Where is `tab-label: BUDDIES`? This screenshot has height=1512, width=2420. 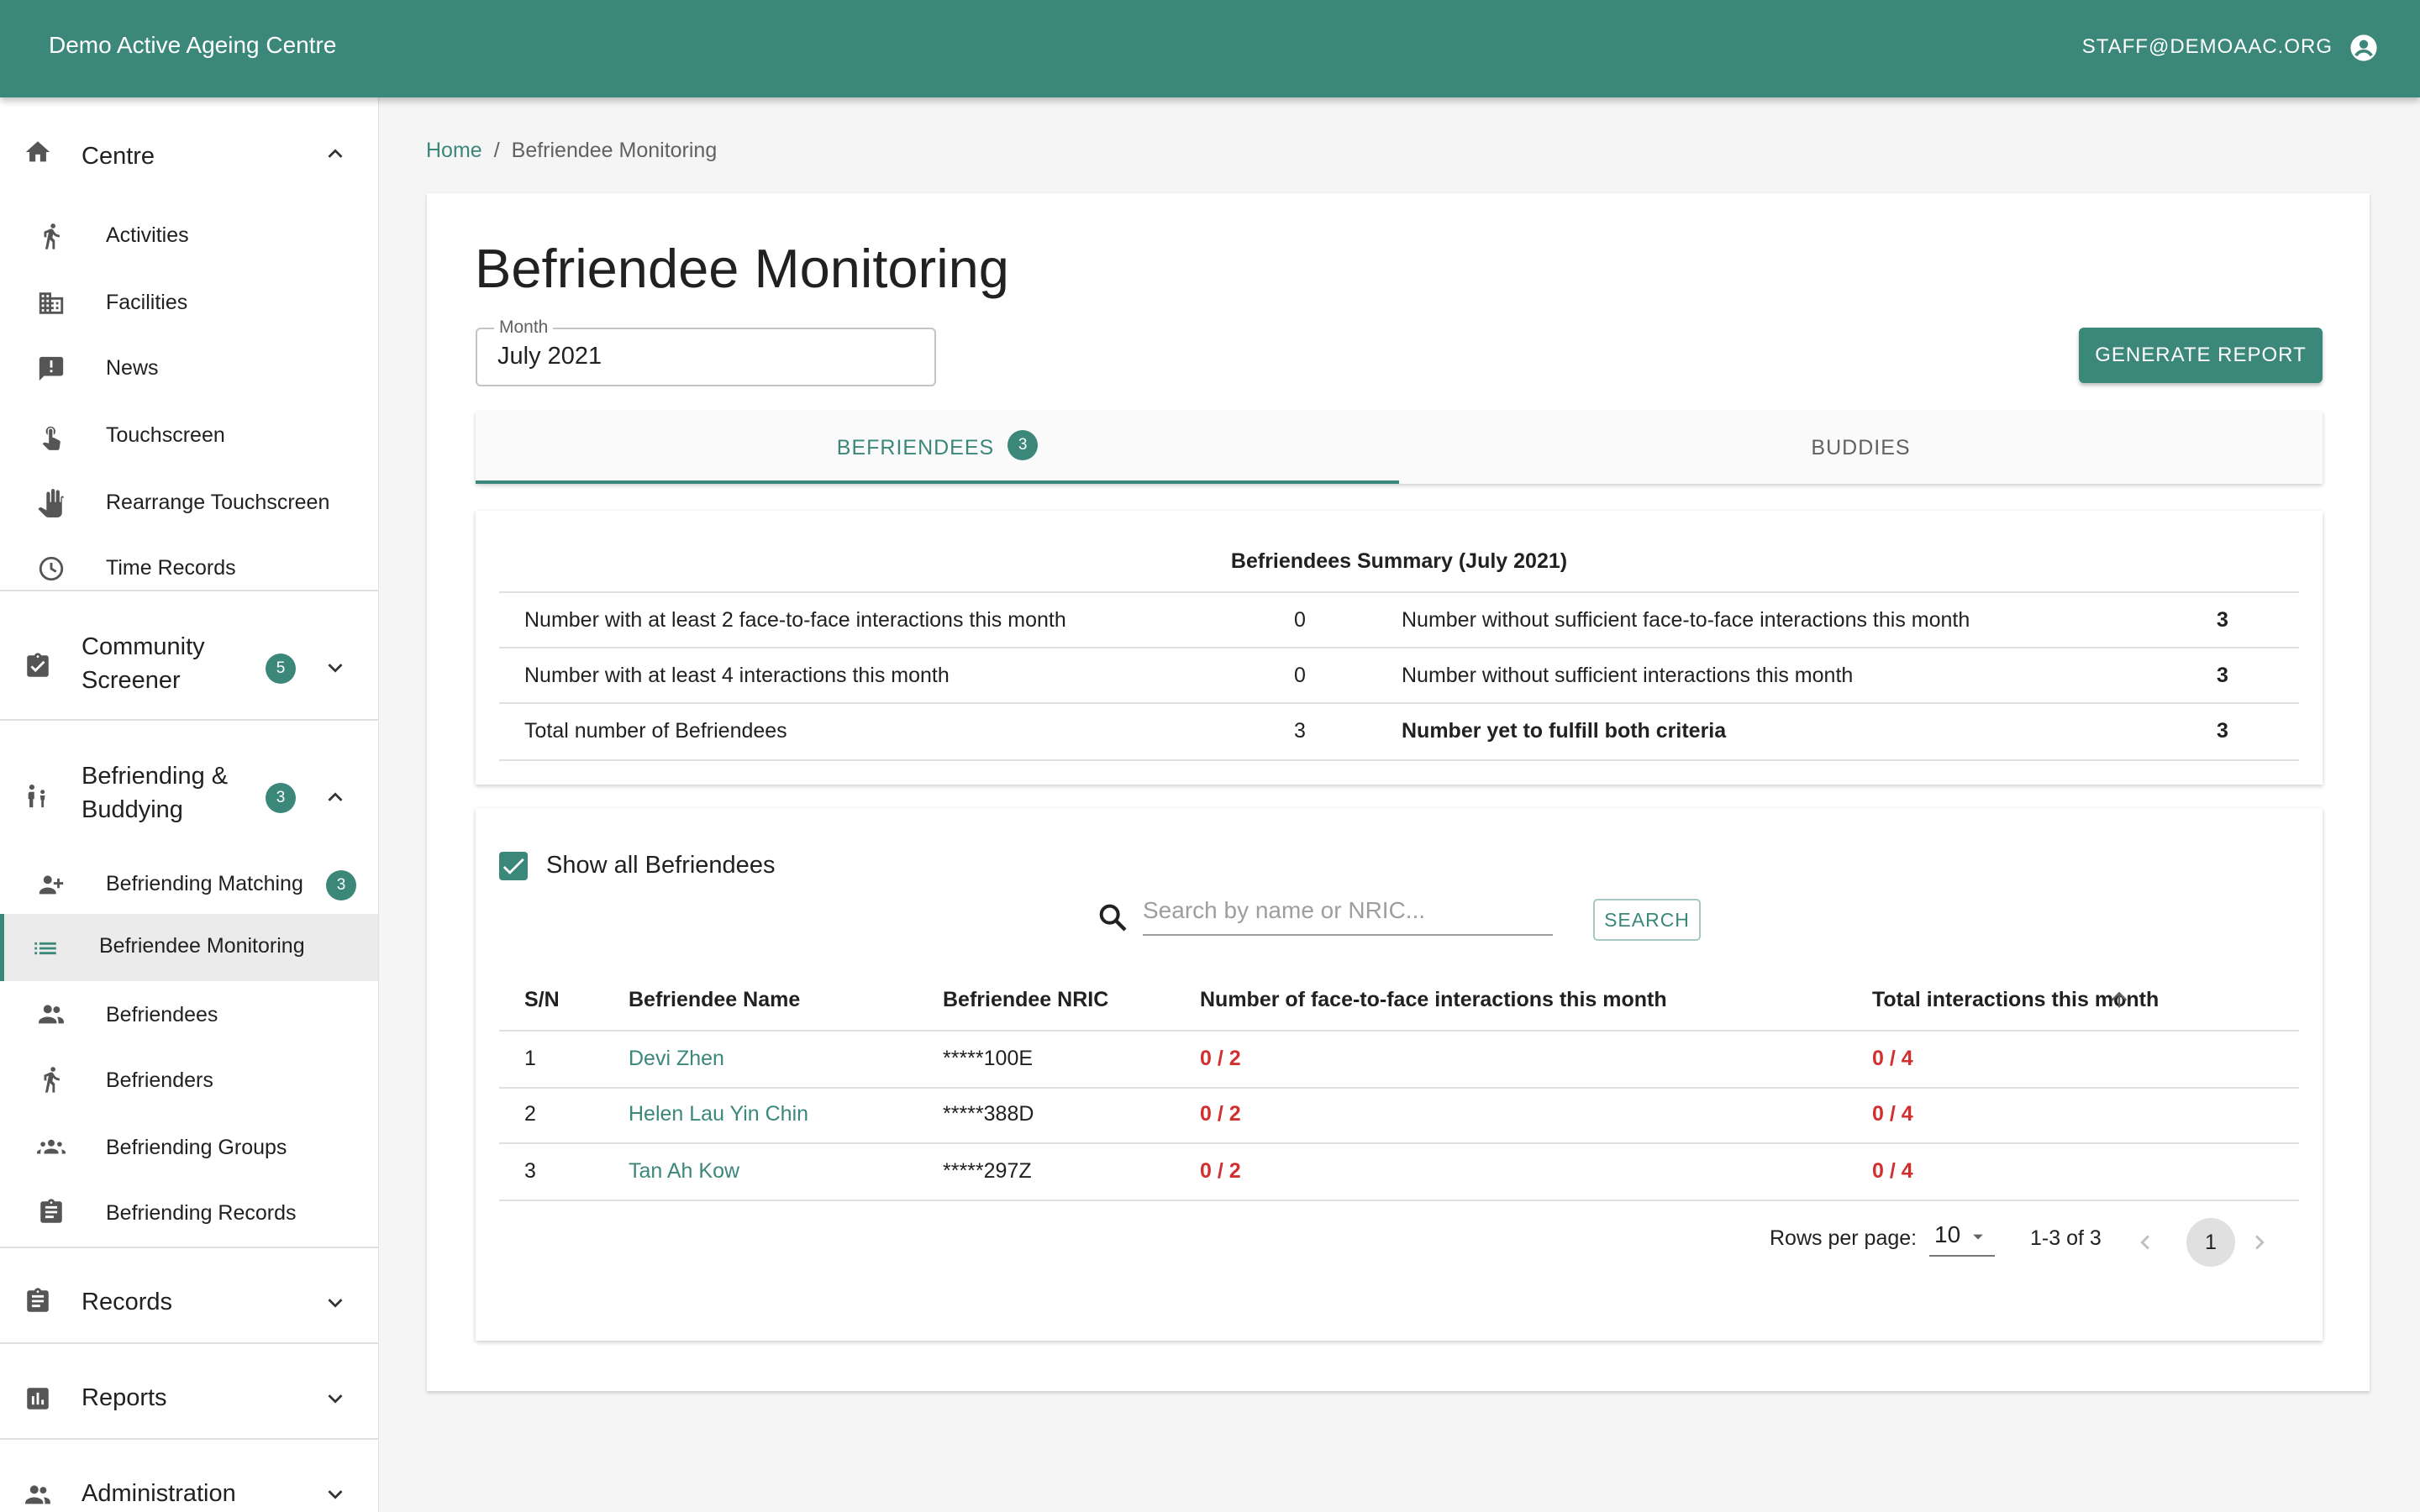
tab-label: BUDDIES is located at coordinates (1861, 447).